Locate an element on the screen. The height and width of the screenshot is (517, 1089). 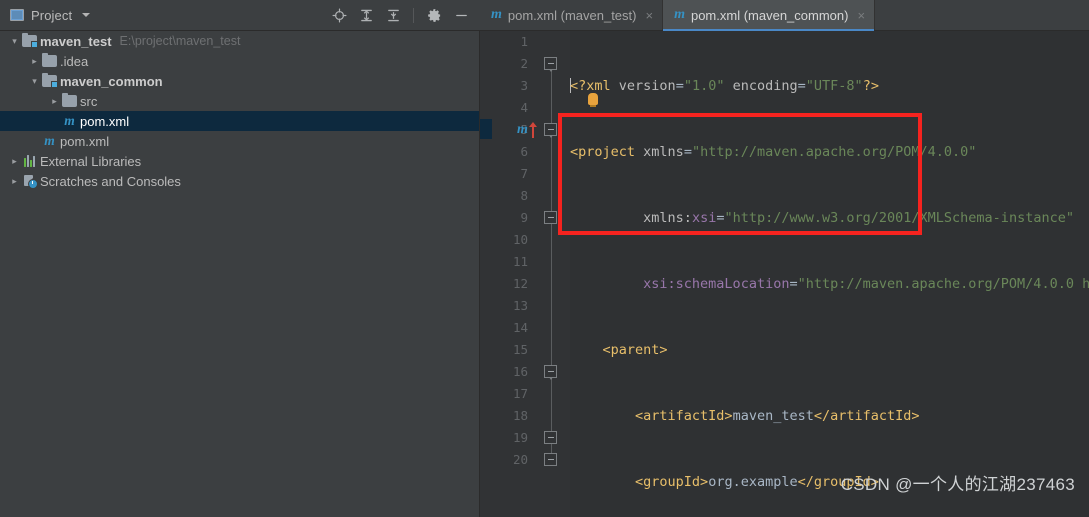
minimize-icon is located at coordinates (461, 15).